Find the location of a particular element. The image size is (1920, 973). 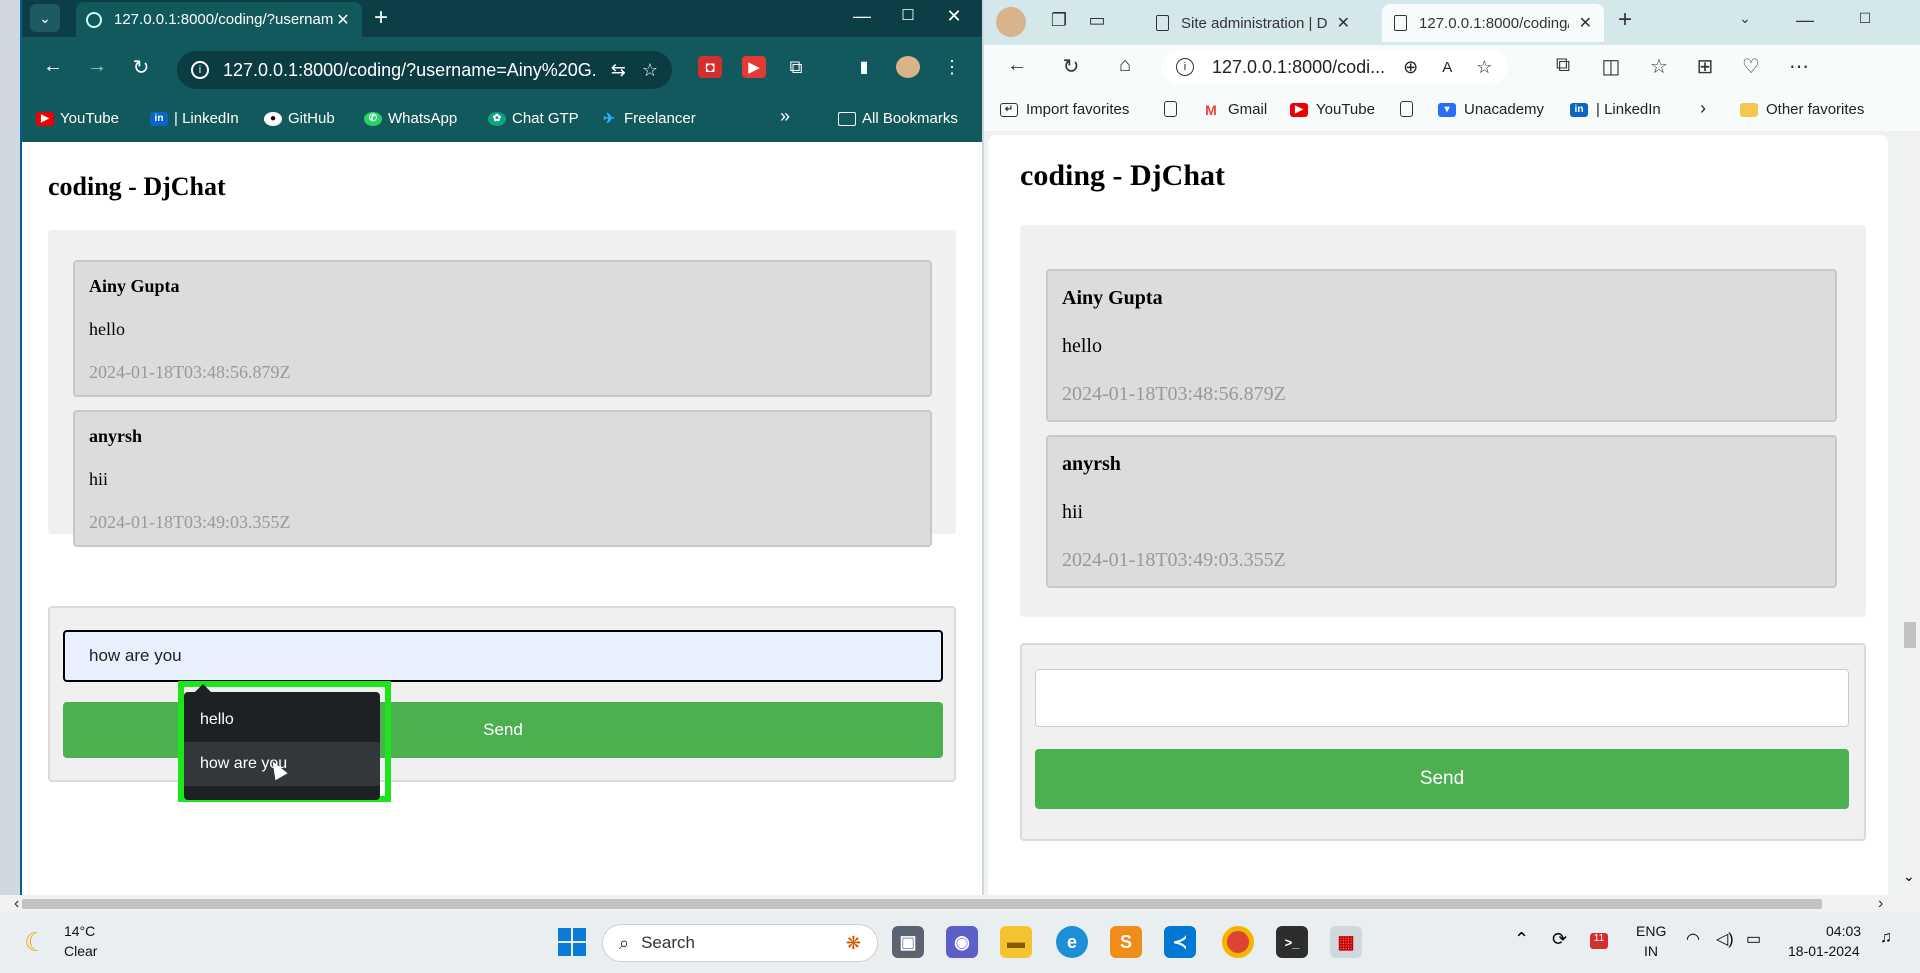

scroll-left-icon: ‹ is located at coordinates (16, 904).